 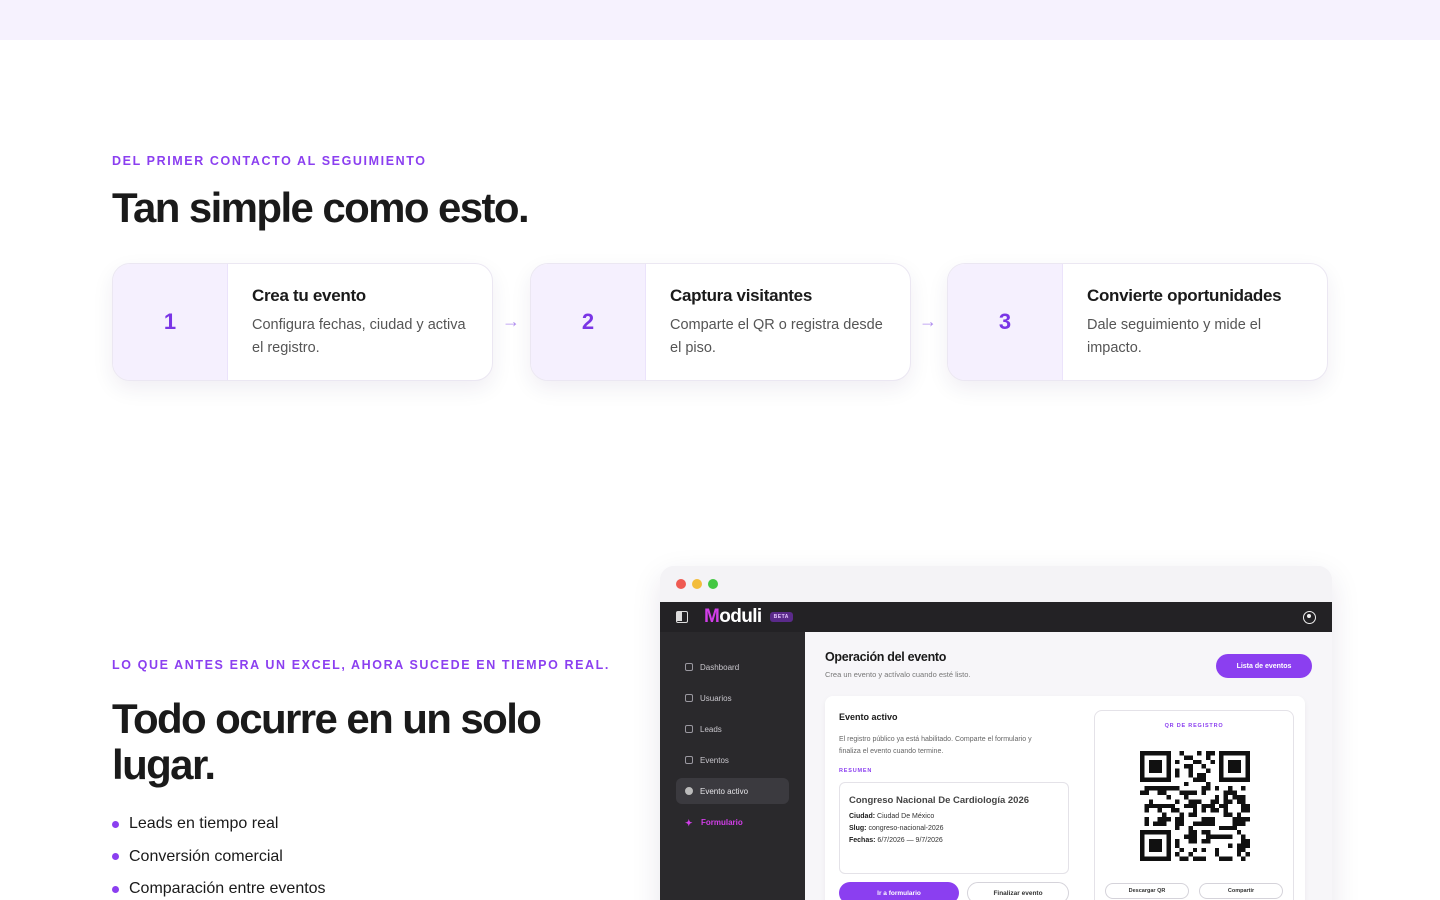 What do you see at coordinates (732, 729) in the screenshot?
I see `sidebar-item-leads: Leads` at bounding box center [732, 729].